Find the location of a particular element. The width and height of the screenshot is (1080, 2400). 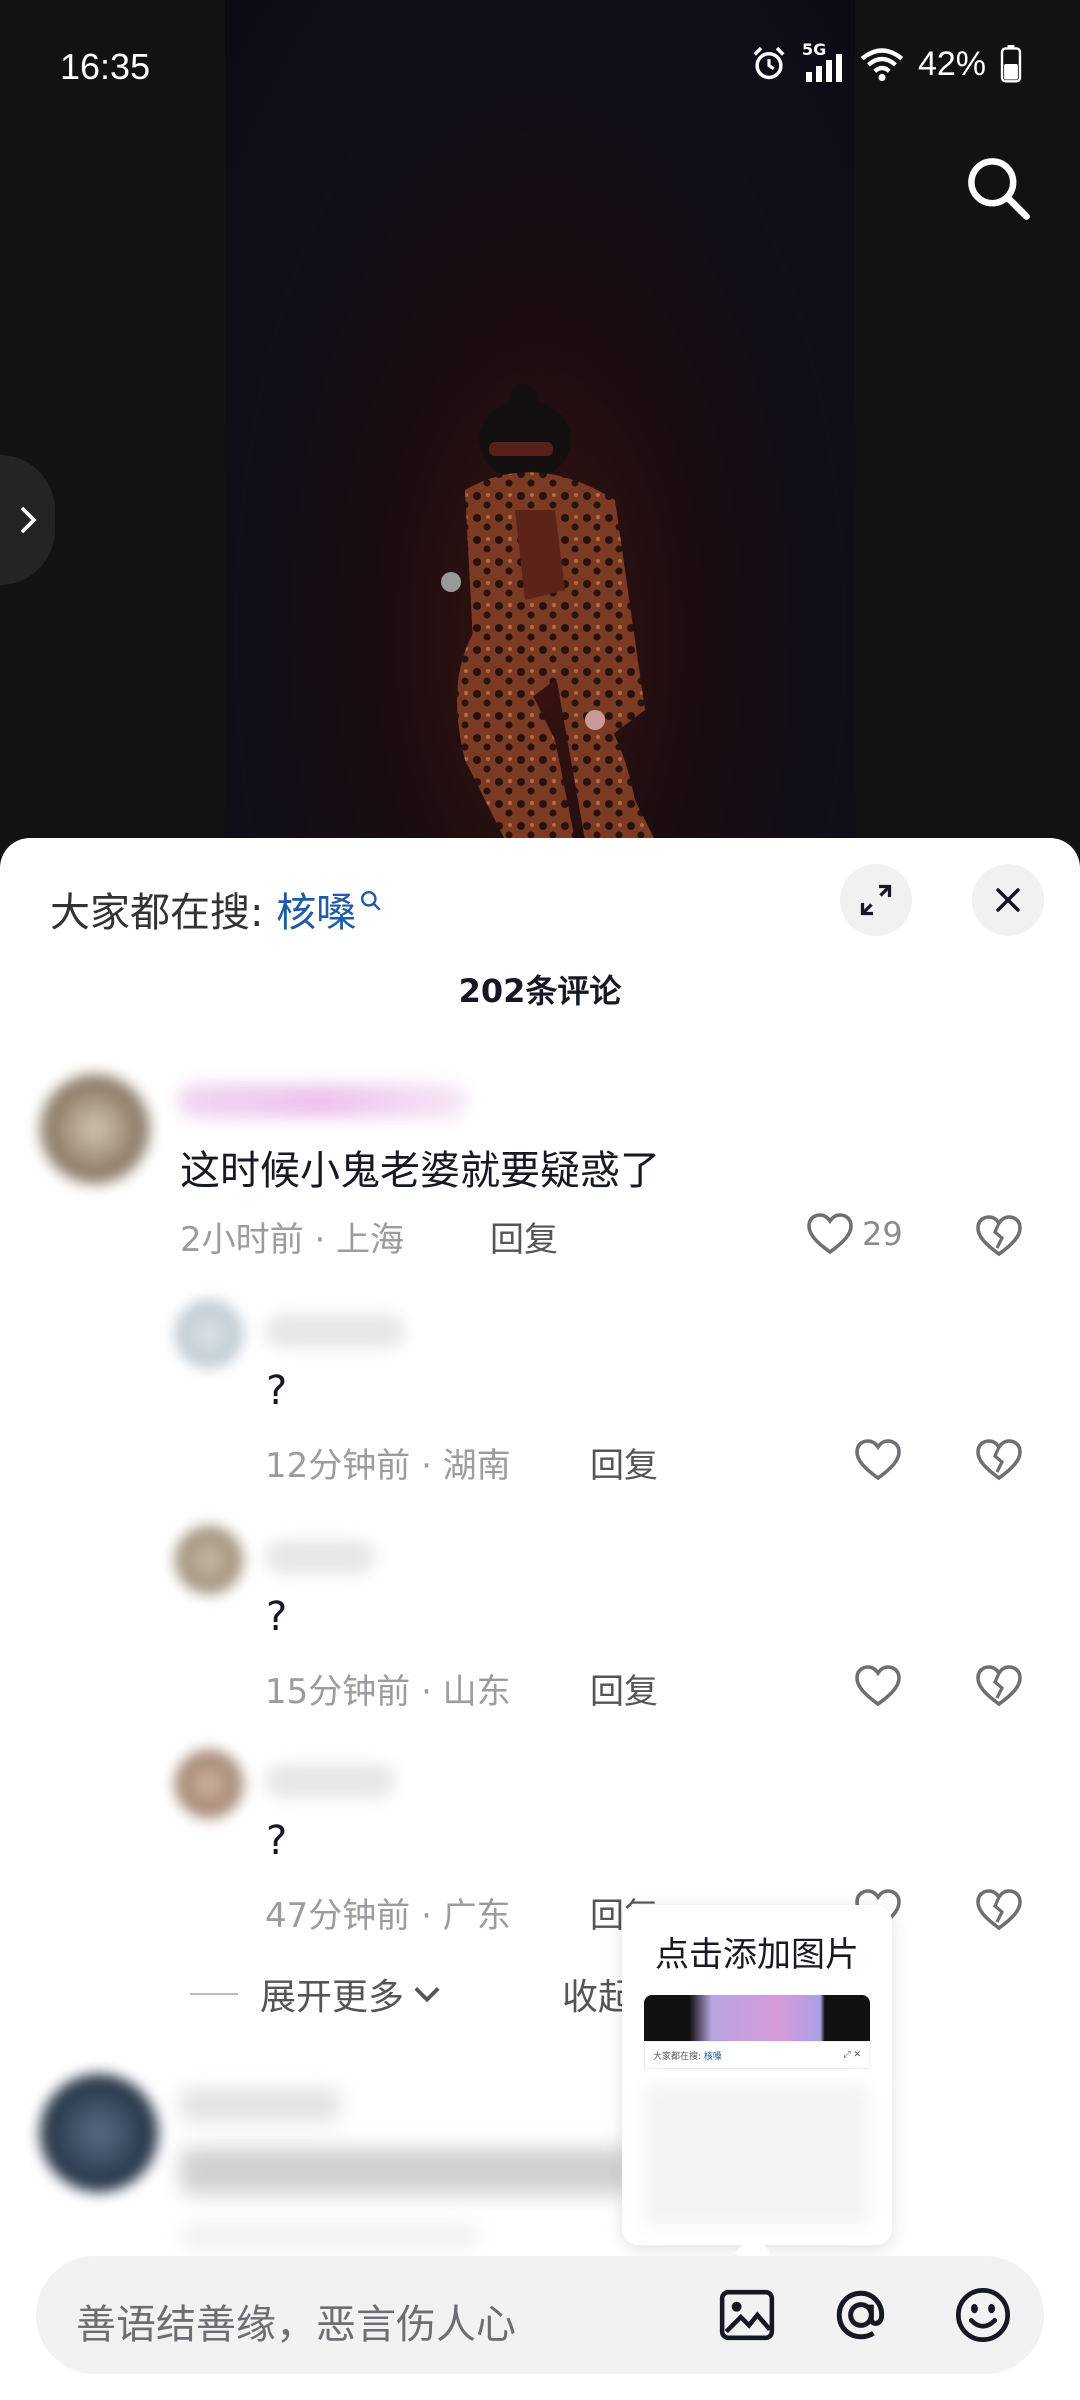

comment-input-bar: 善语结善缘，恶言伤人心 is located at coordinates (540, 2315).